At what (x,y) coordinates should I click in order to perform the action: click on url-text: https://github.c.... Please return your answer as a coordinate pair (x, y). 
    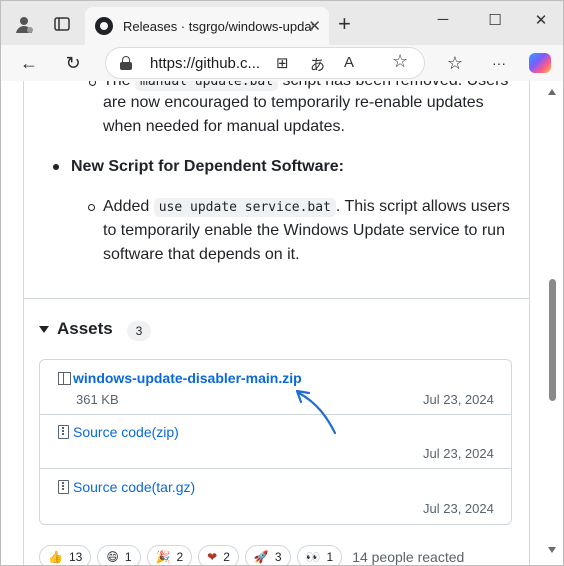
    Looking at the image, I should click on (205, 63).